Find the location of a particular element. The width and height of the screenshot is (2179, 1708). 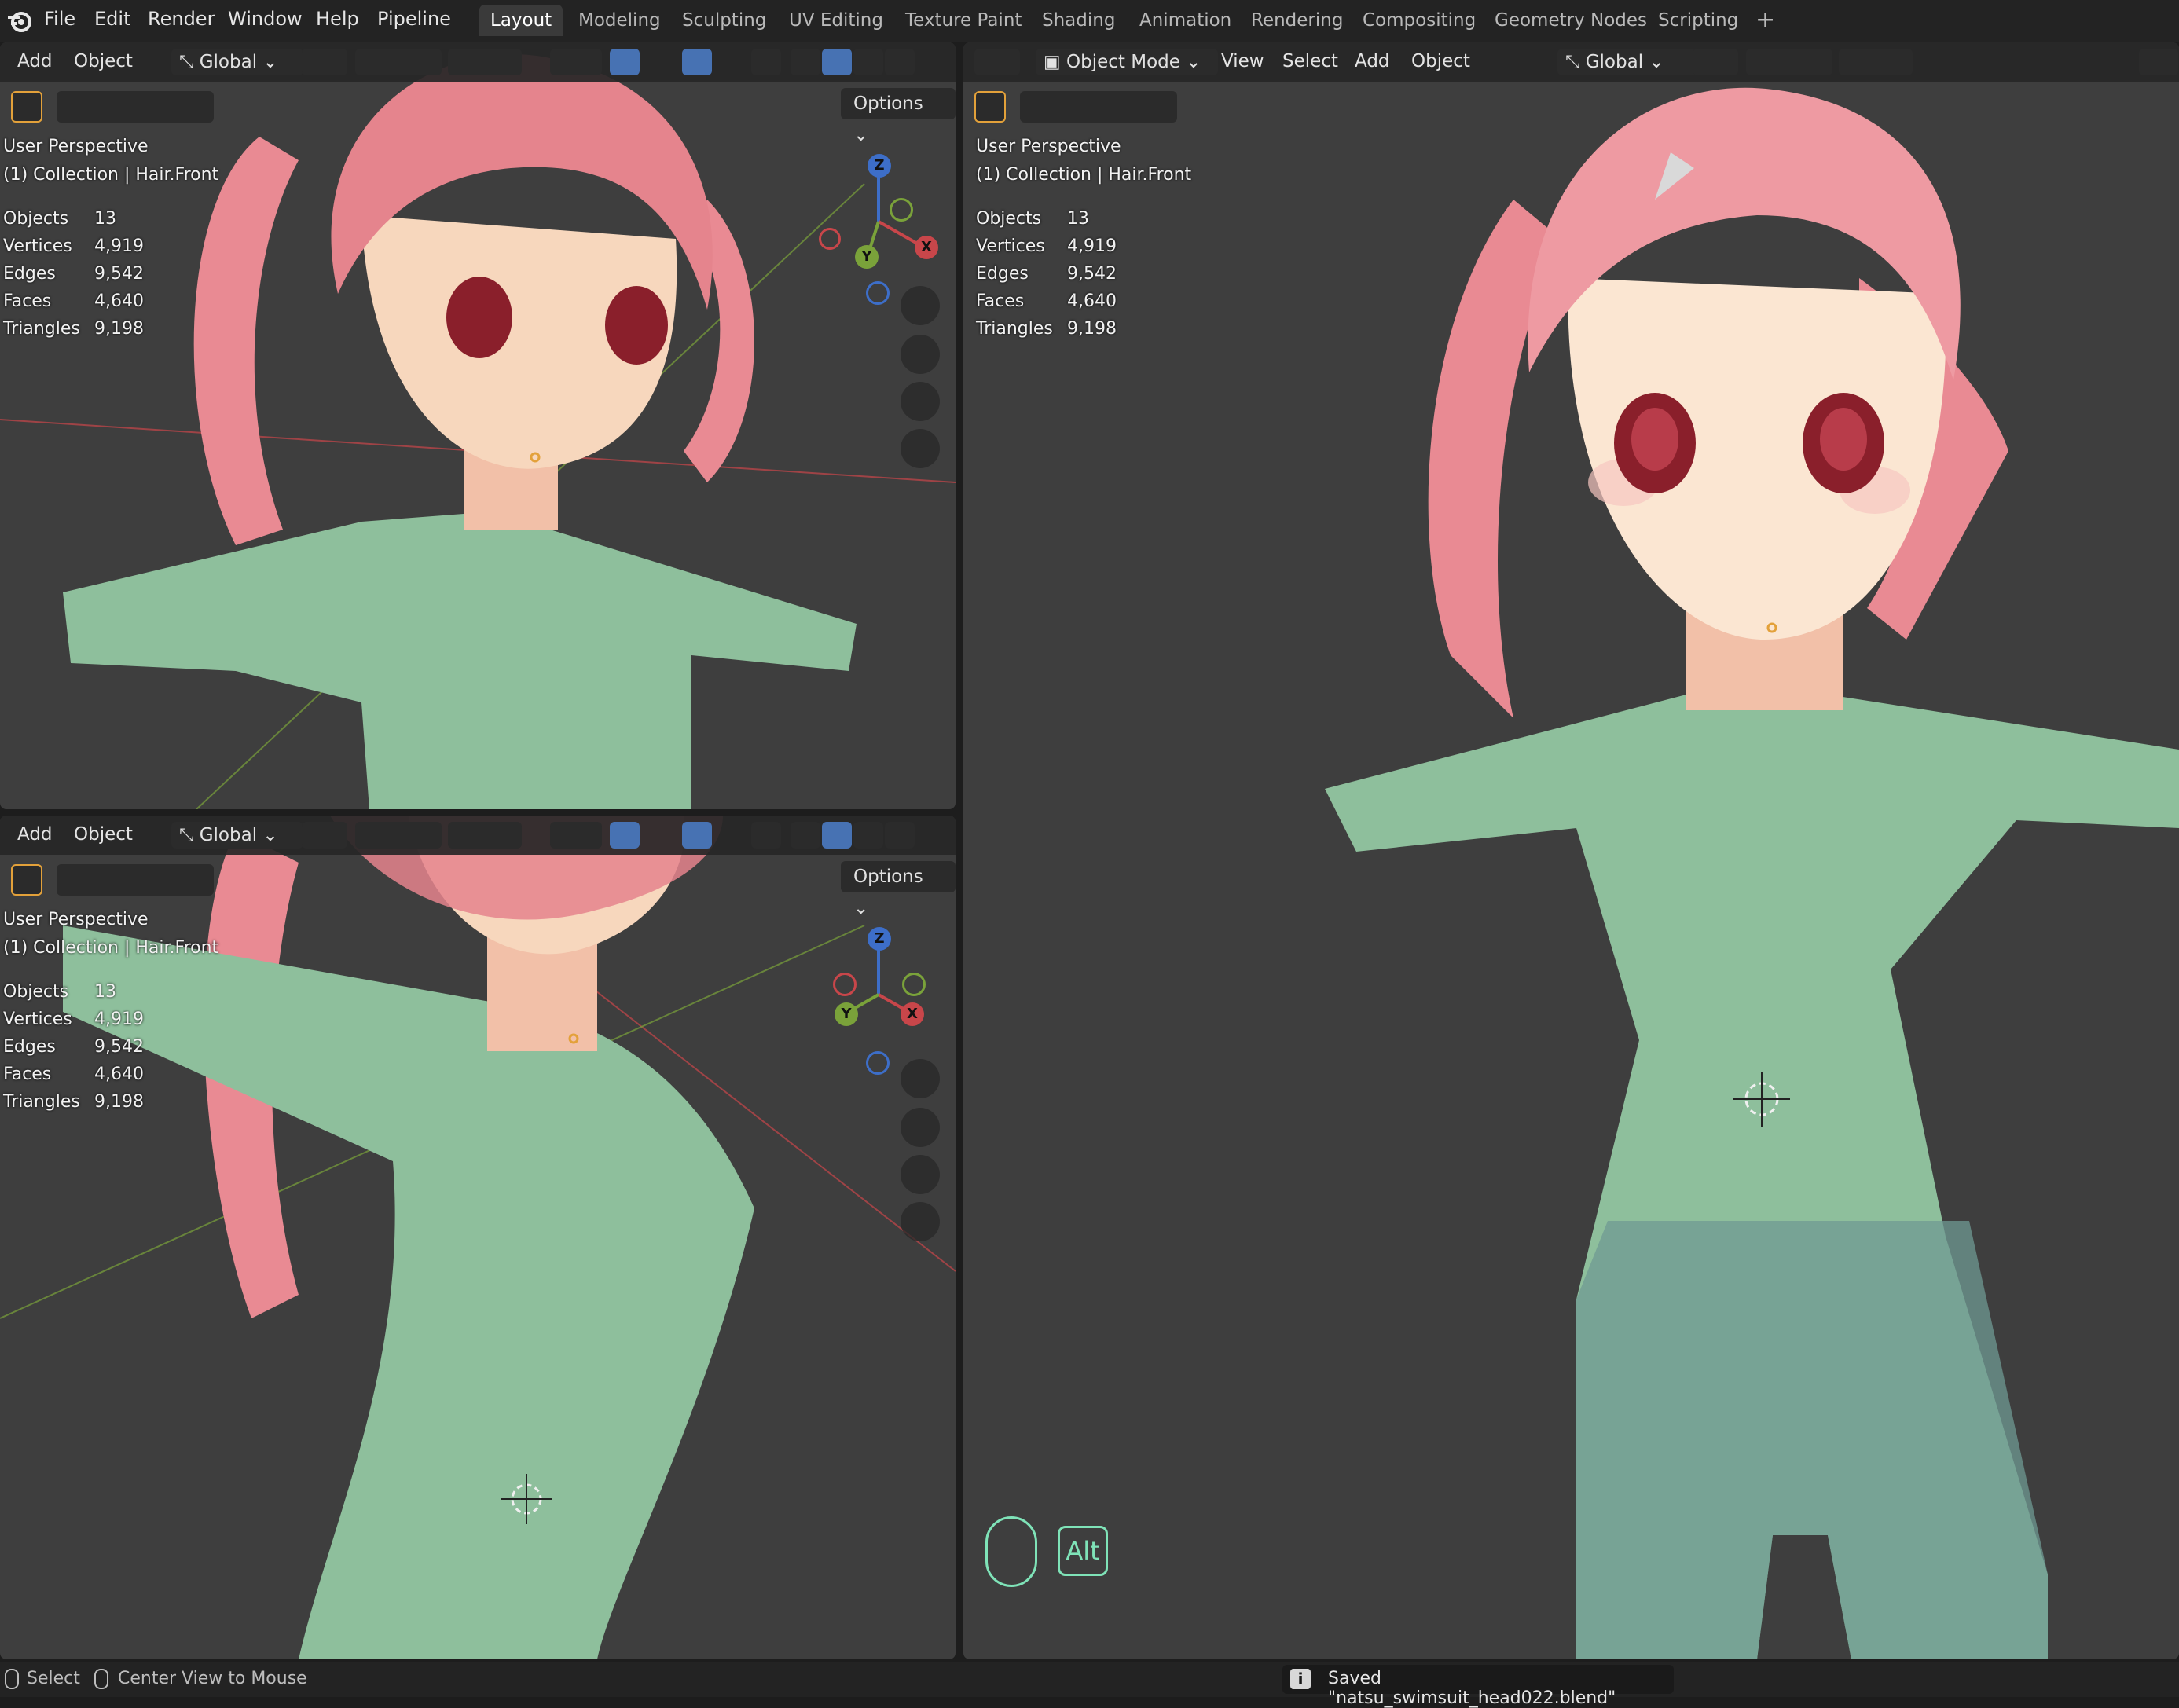

tab-geometry-nodes: Geometry Nodes is located at coordinates (1571, 20).